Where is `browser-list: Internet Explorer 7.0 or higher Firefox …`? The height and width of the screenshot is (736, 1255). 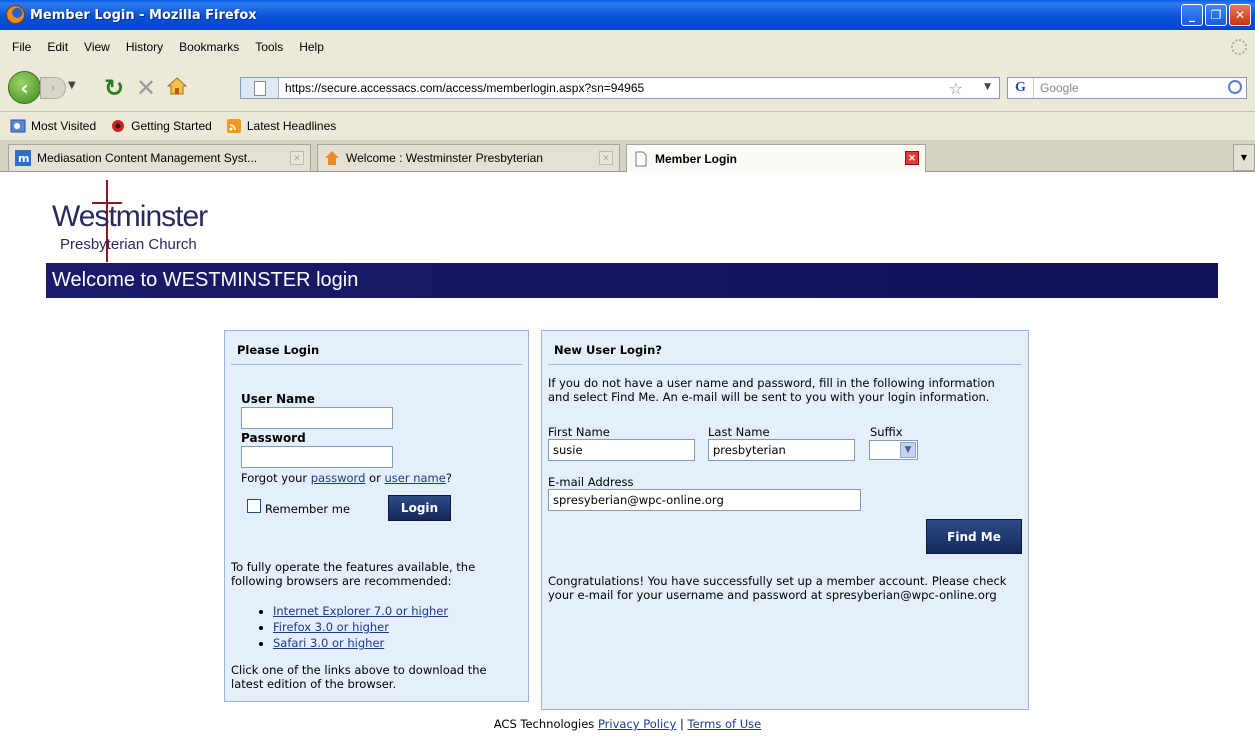
browser-list: Internet Explorer 7.0 or higher Firefox … is located at coordinates (360, 627).